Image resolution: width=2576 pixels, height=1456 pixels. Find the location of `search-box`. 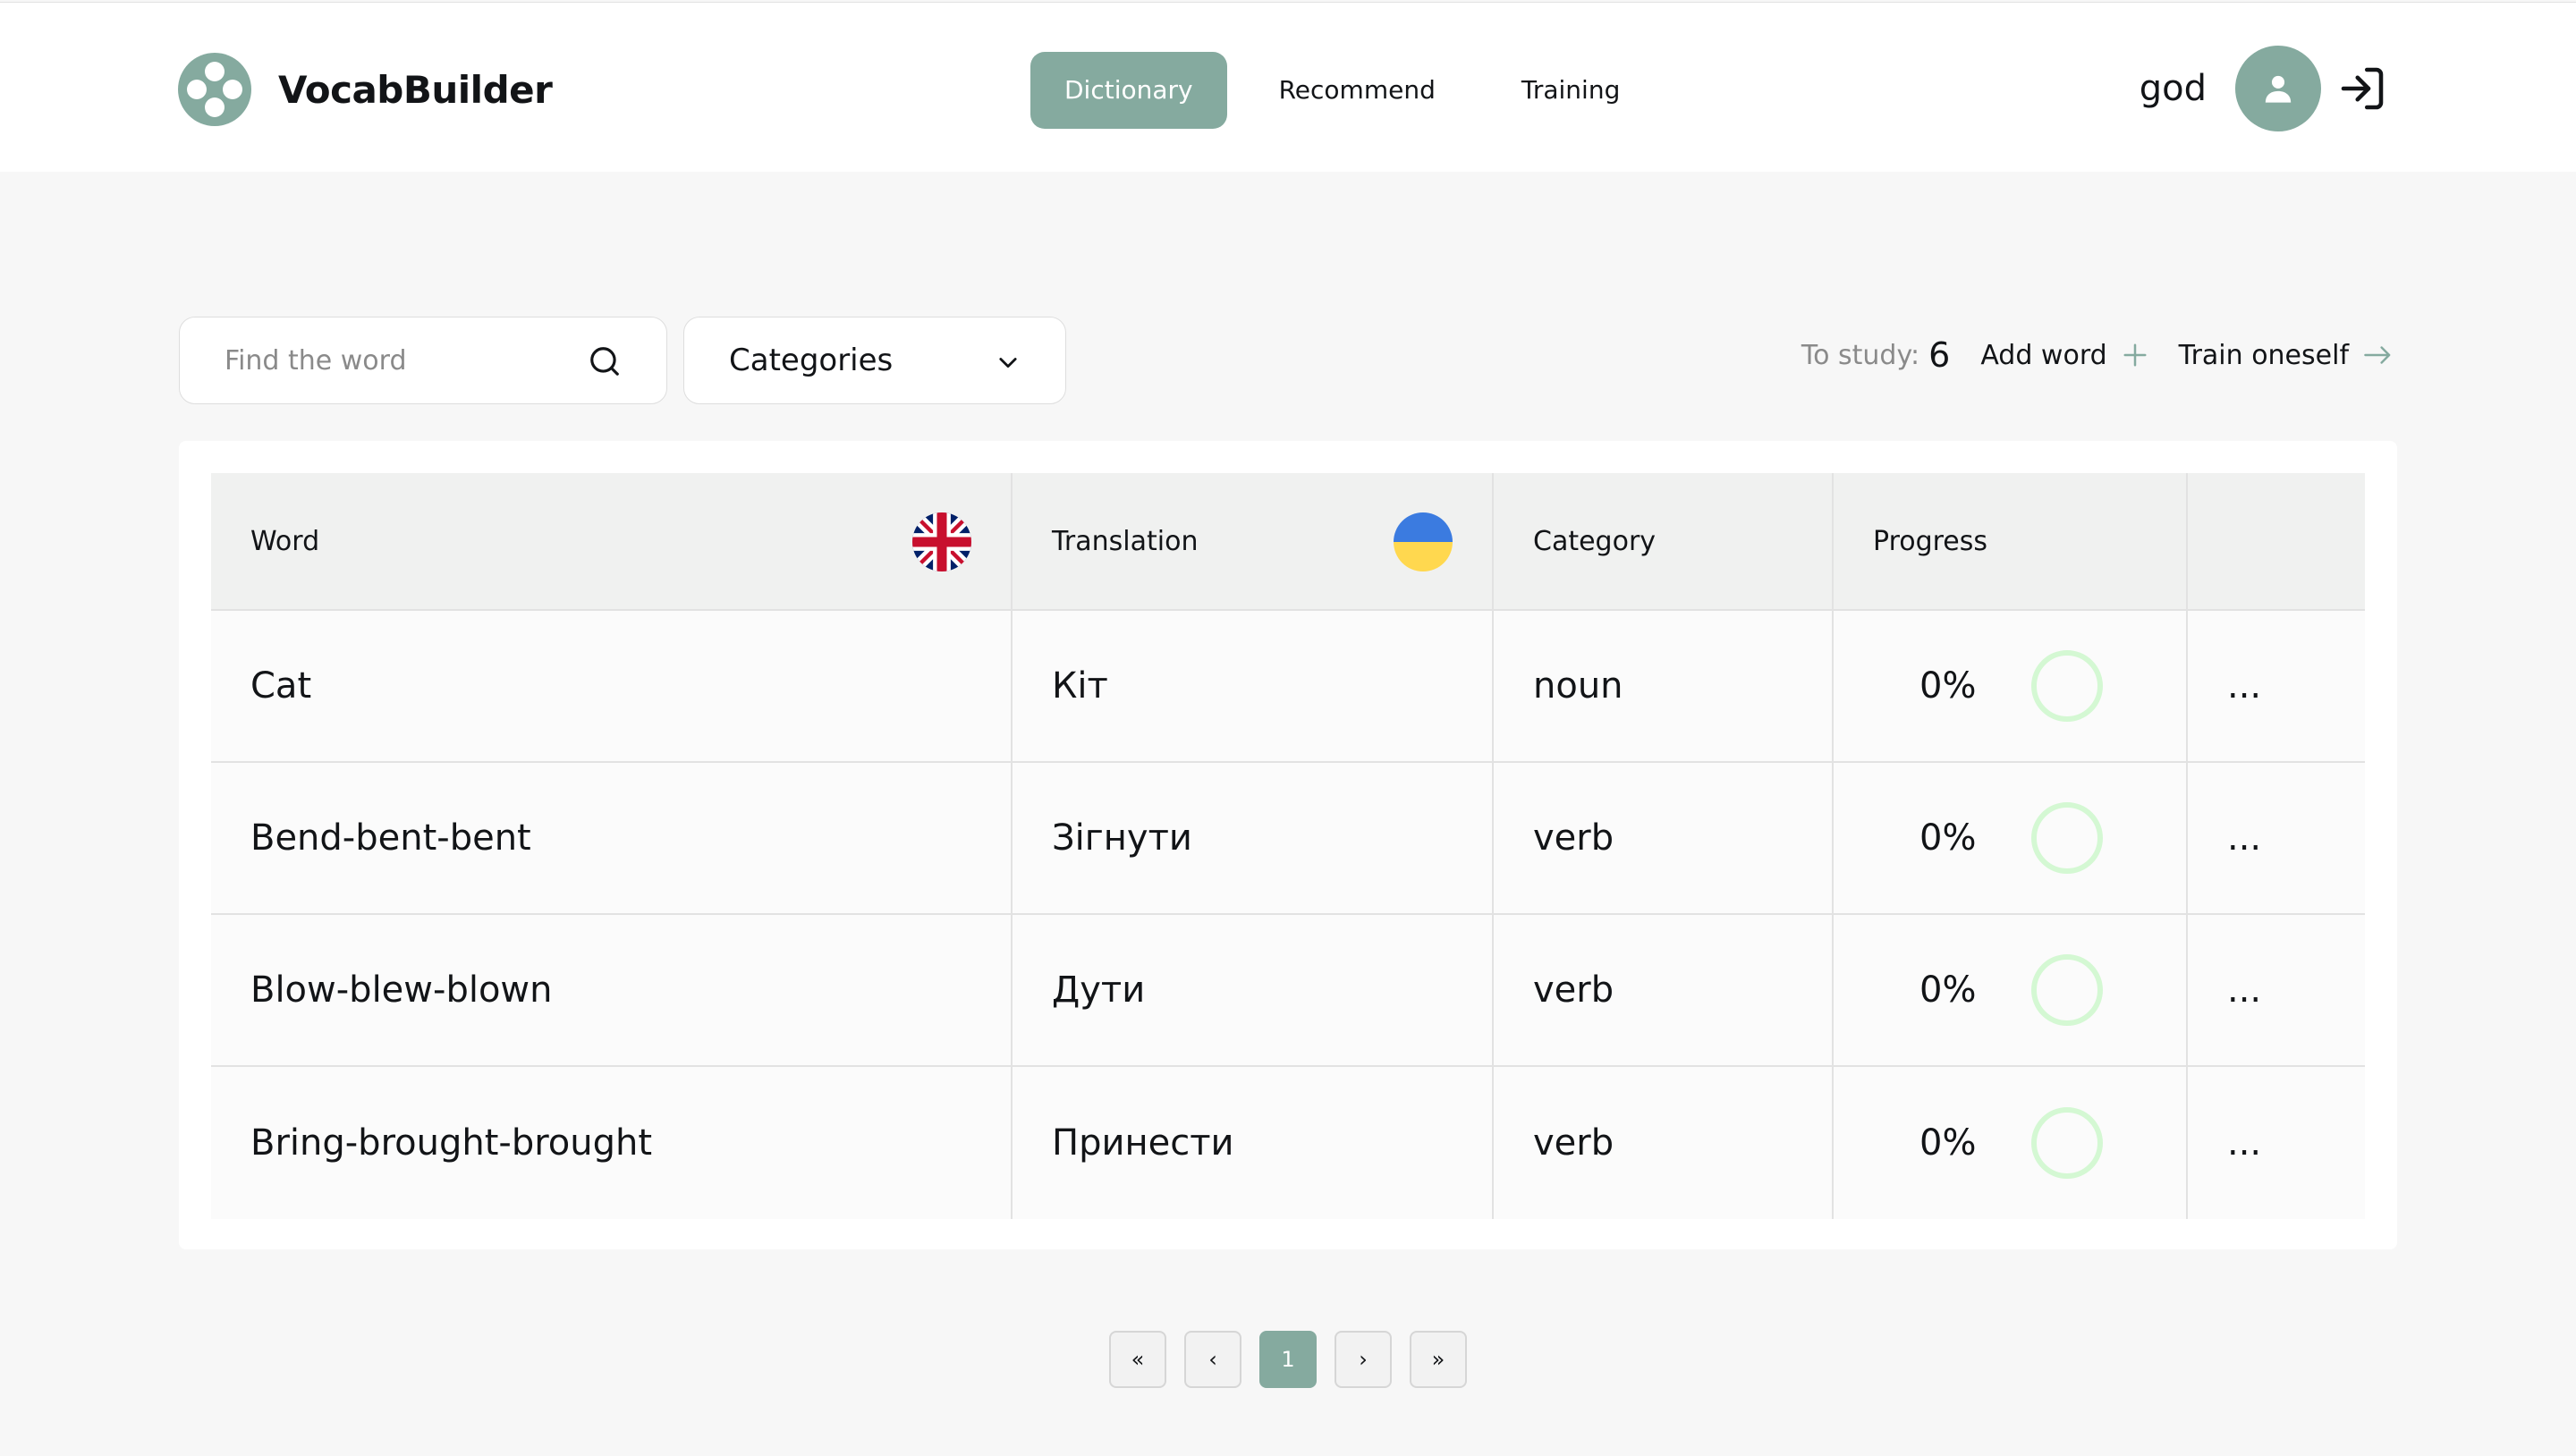

search-box is located at coordinates (423, 360).